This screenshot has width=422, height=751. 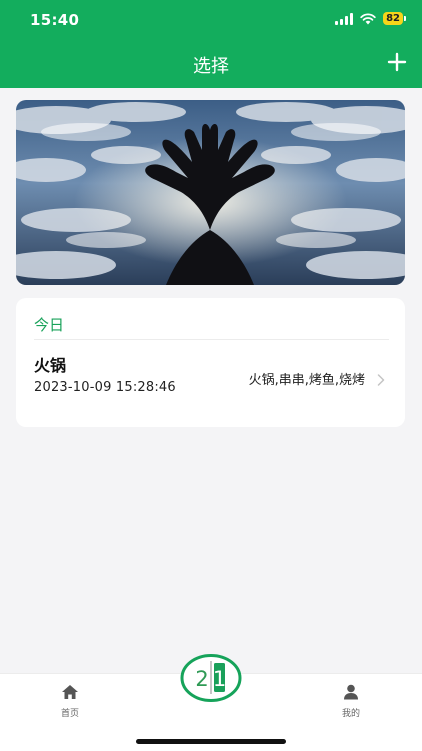 What do you see at coordinates (351, 692) in the screenshot?
I see `user-icon` at bounding box center [351, 692].